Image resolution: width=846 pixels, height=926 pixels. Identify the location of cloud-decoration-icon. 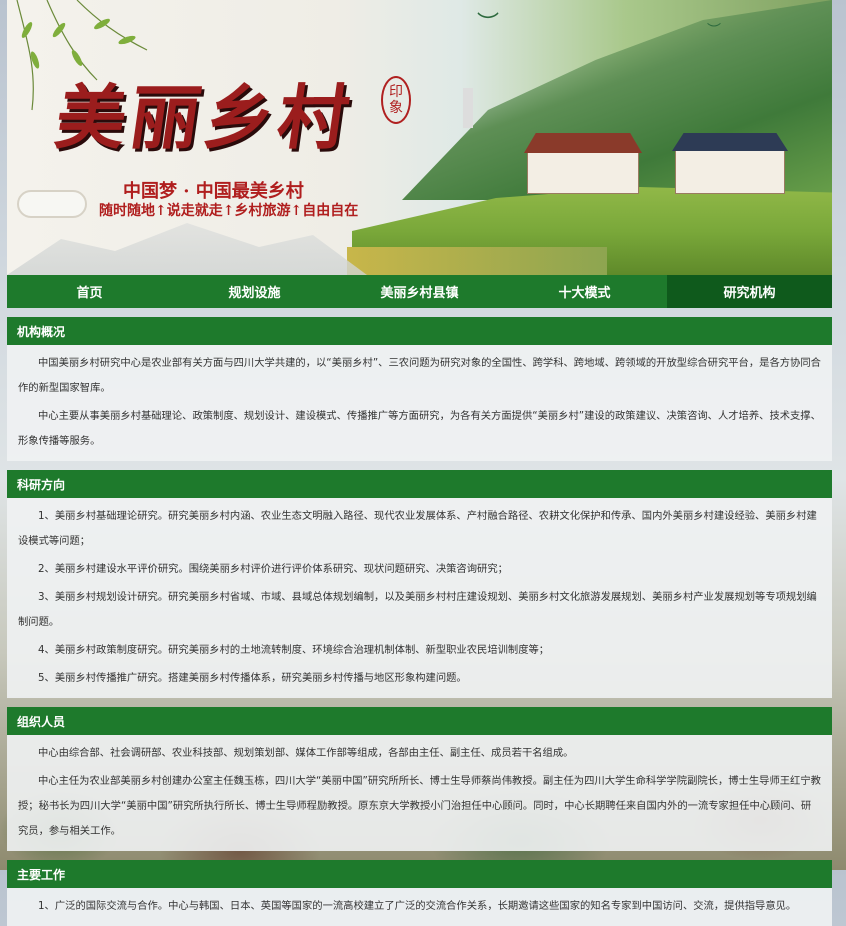
(52, 204).